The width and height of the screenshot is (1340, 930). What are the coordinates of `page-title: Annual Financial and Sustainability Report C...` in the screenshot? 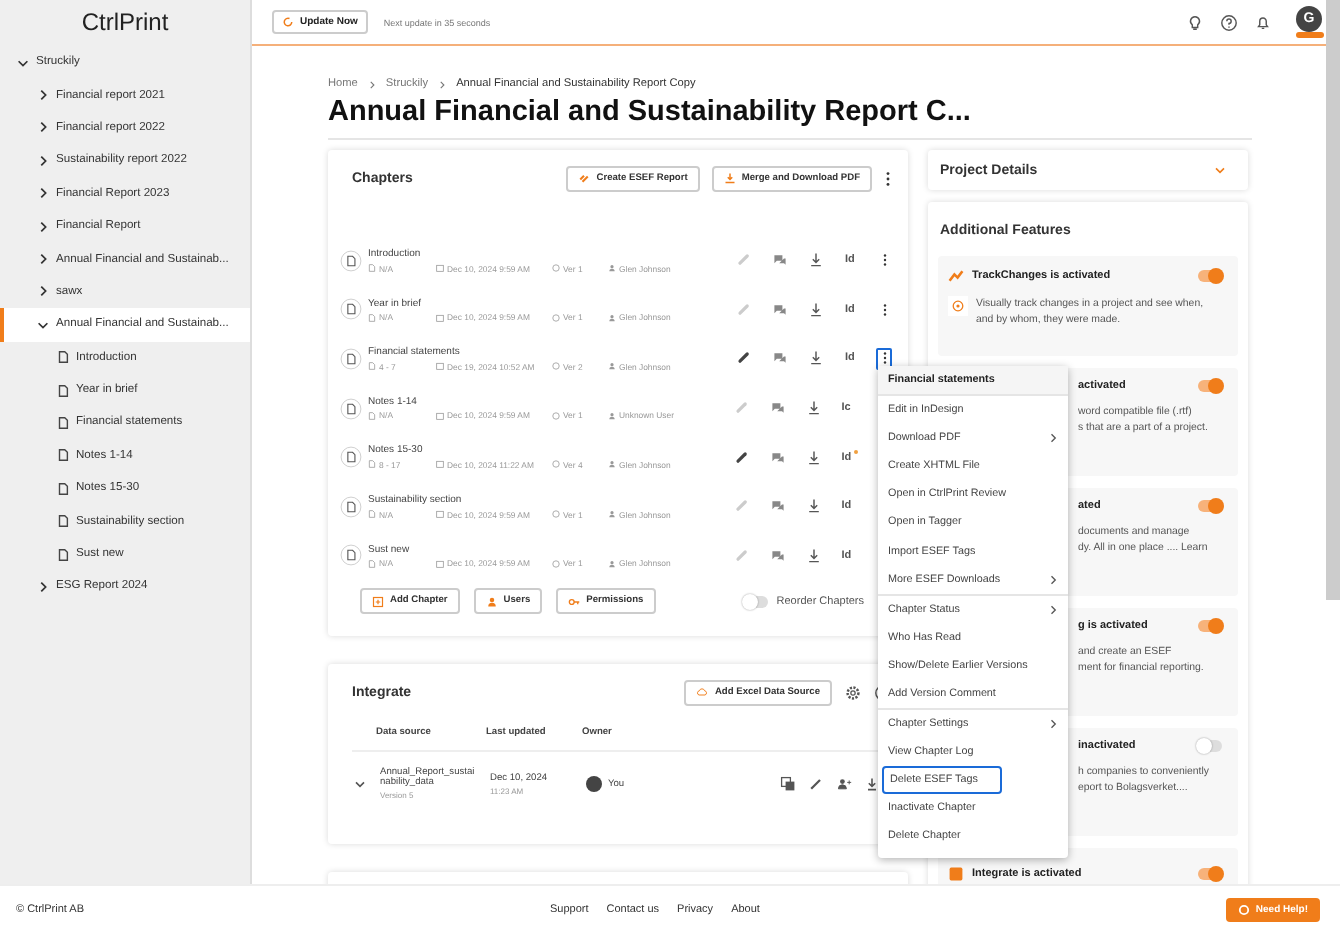 It's located at (650, 112).